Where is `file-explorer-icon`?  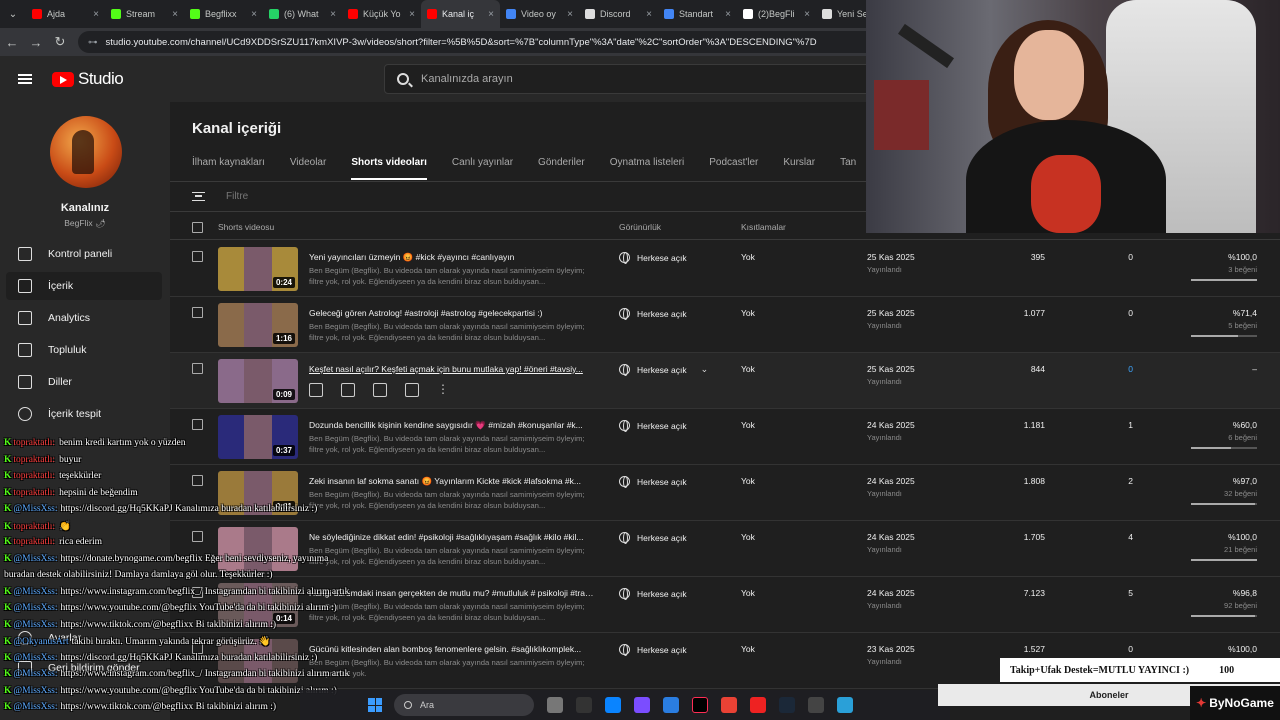 file-explorer-icon is located at coordinates (584, 705).